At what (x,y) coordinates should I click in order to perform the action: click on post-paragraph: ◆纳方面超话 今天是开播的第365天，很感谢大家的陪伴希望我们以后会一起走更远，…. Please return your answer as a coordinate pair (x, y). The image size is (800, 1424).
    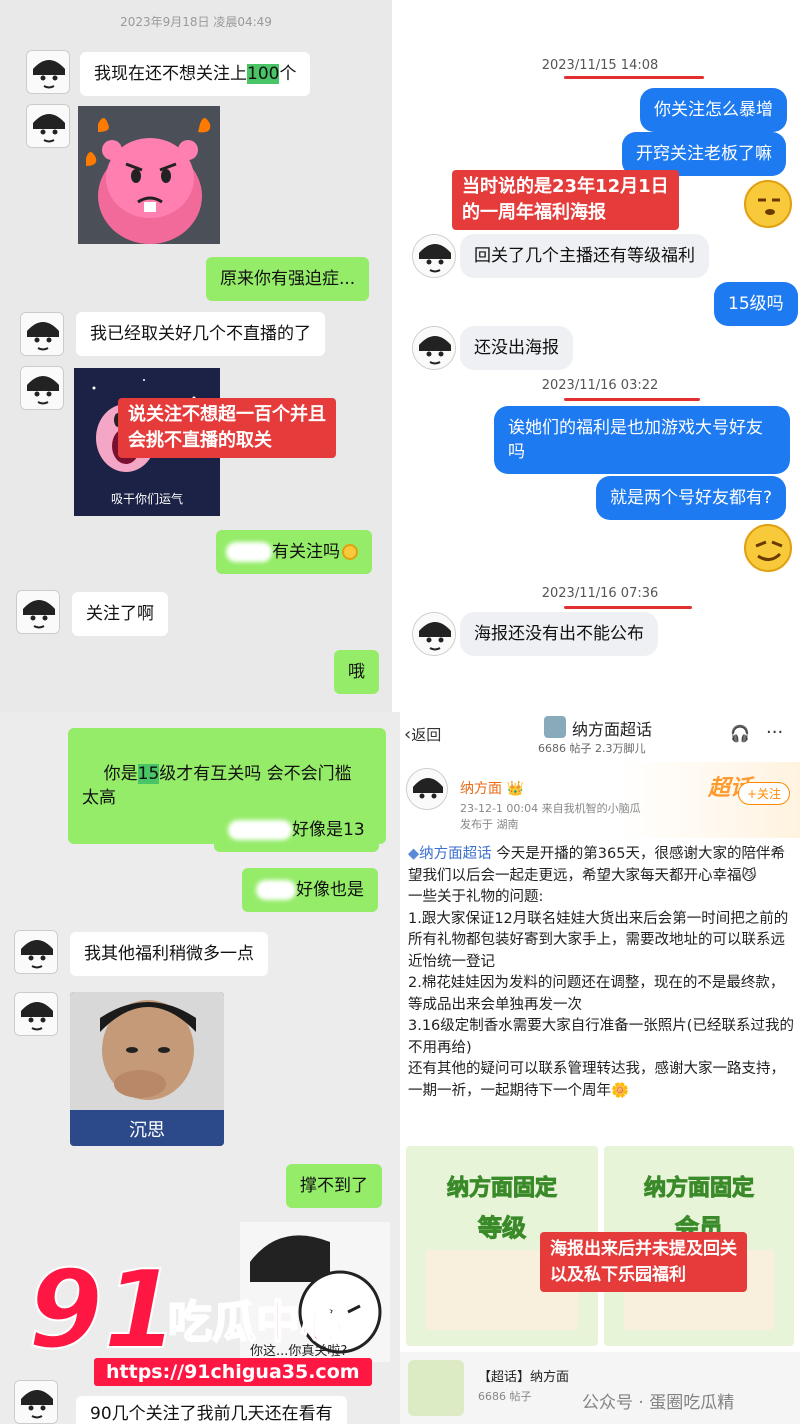
    Looking at the image, I should click on (596, 865).